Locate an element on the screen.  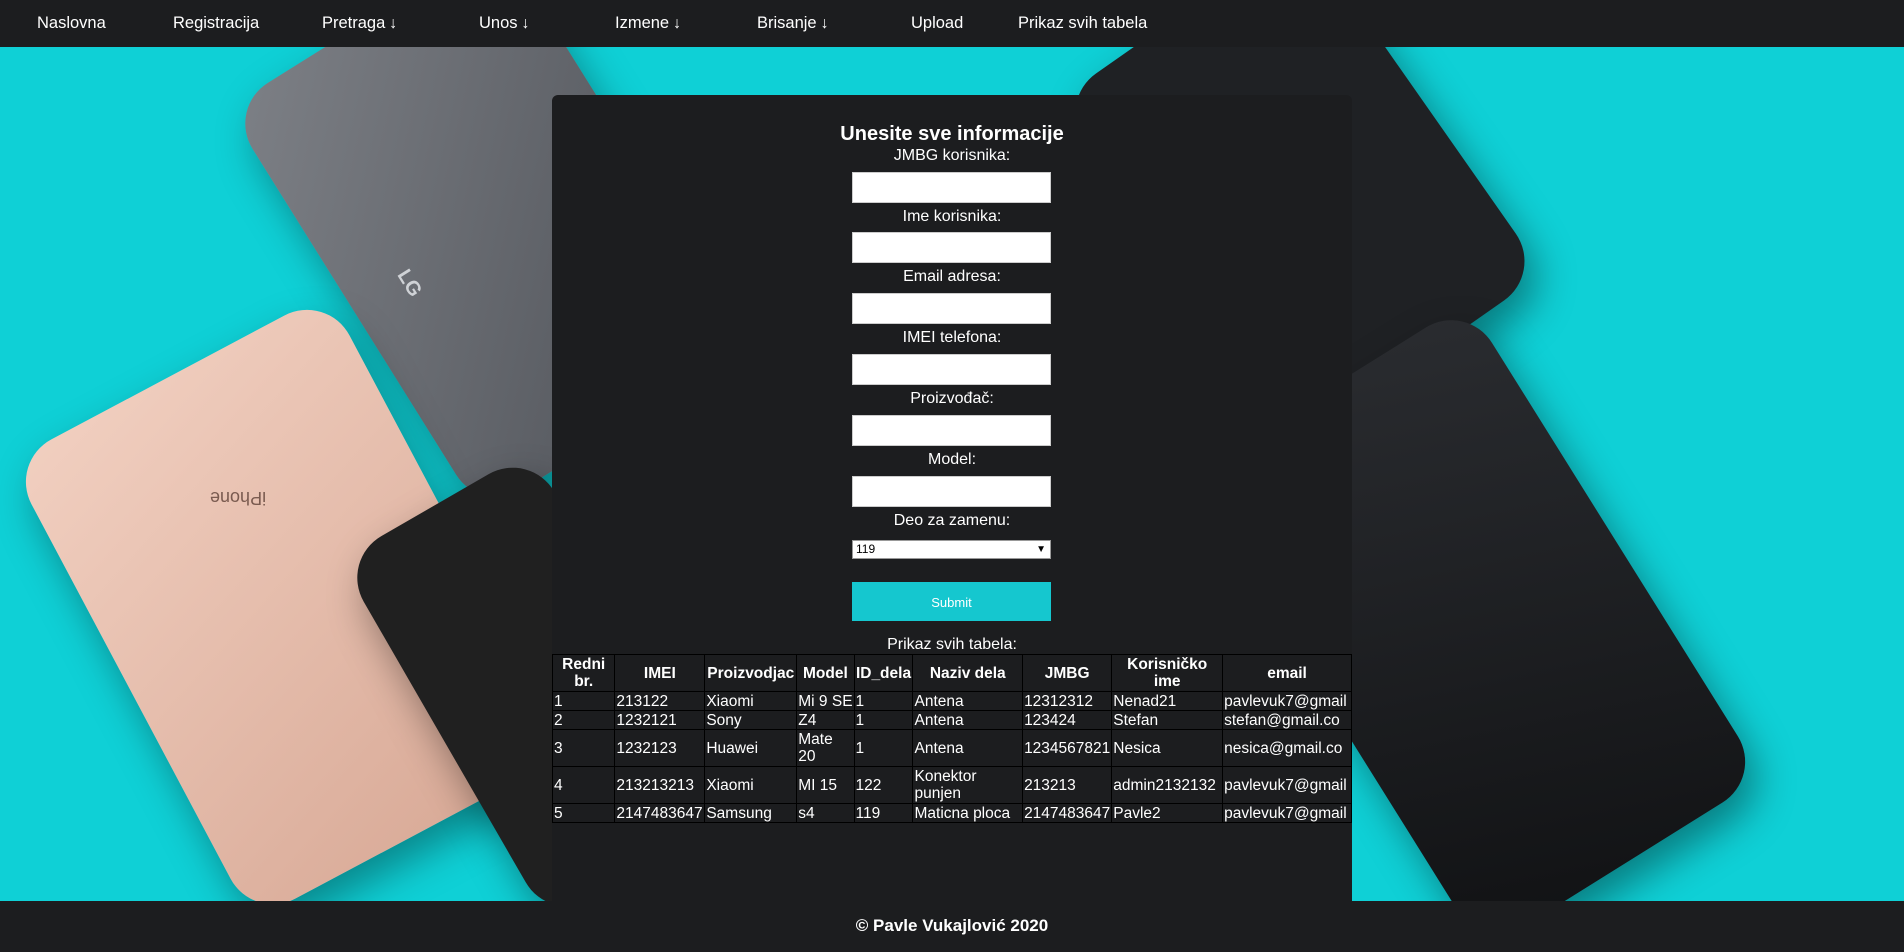
table-caption: Prikaz svih tabela: is located at coordinates (952, 644).